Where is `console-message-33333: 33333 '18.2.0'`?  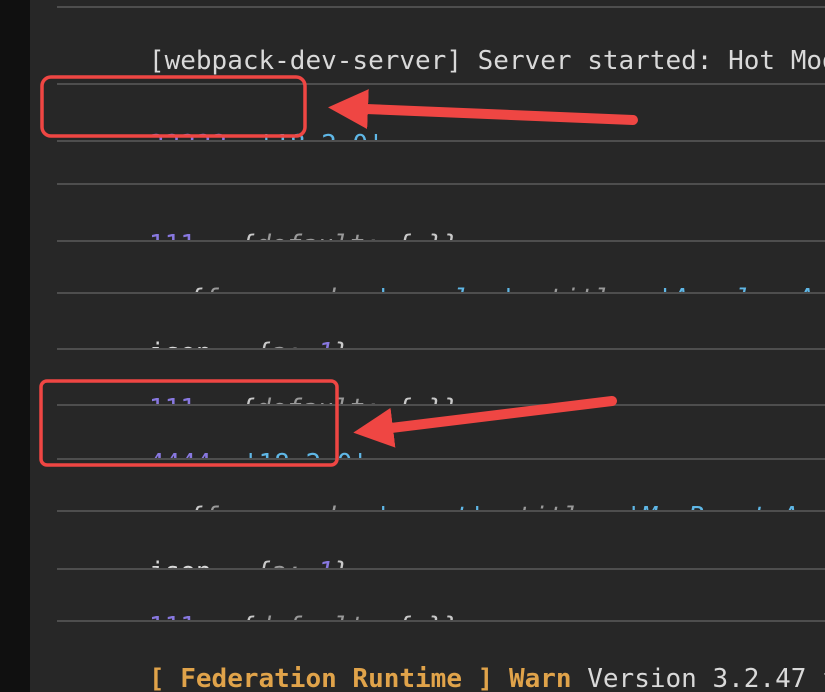 console-message-33333: 33333 '18.2.0' is located at coordinates (427, 112).